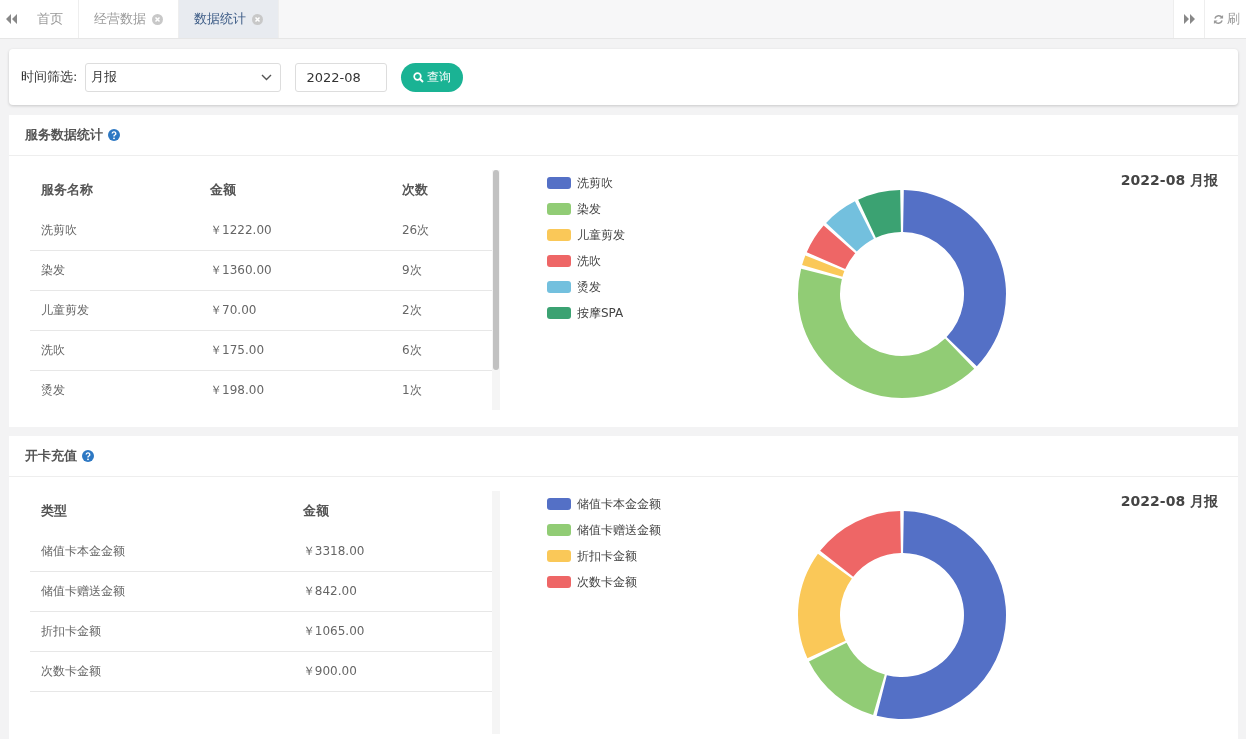 The height and width of the screenshot is (739, 1246). Describe the element at coordinates (183, 77) in the screenshot. I see `period-select: 月报` at that location.